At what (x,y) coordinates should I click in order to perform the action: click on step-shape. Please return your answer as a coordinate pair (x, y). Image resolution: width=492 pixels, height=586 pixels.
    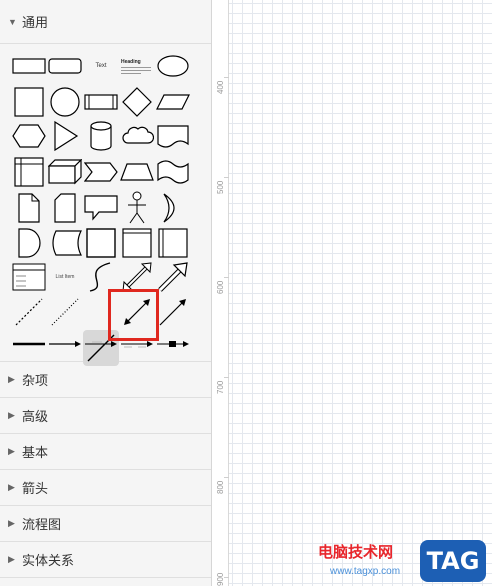
    Looking at the image, I should click on (101, 172).